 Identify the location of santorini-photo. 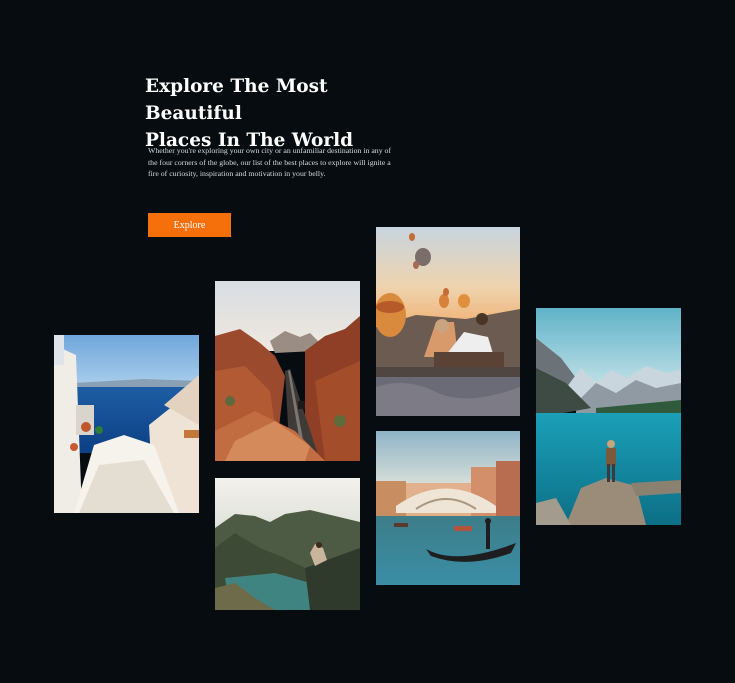
(126, 424).